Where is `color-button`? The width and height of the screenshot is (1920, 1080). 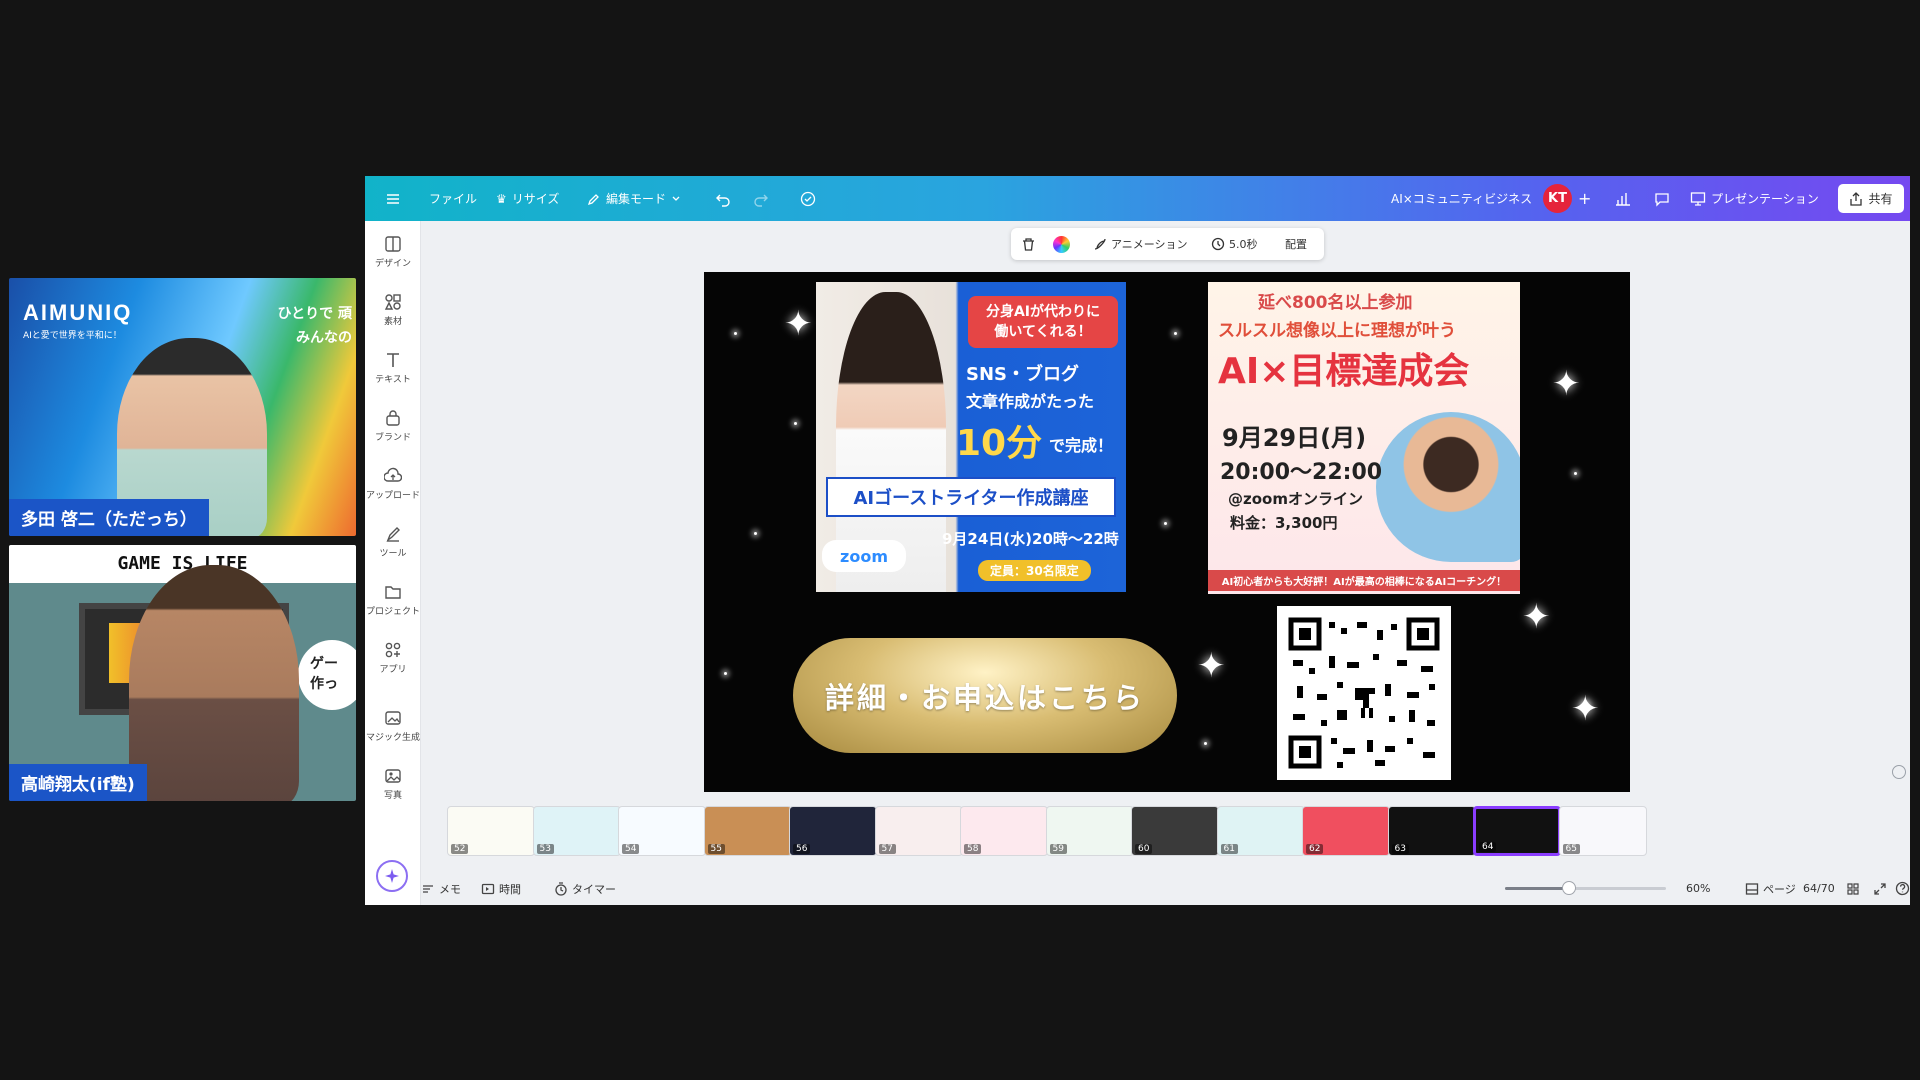 color-button is located at coordinates (1061, 244).